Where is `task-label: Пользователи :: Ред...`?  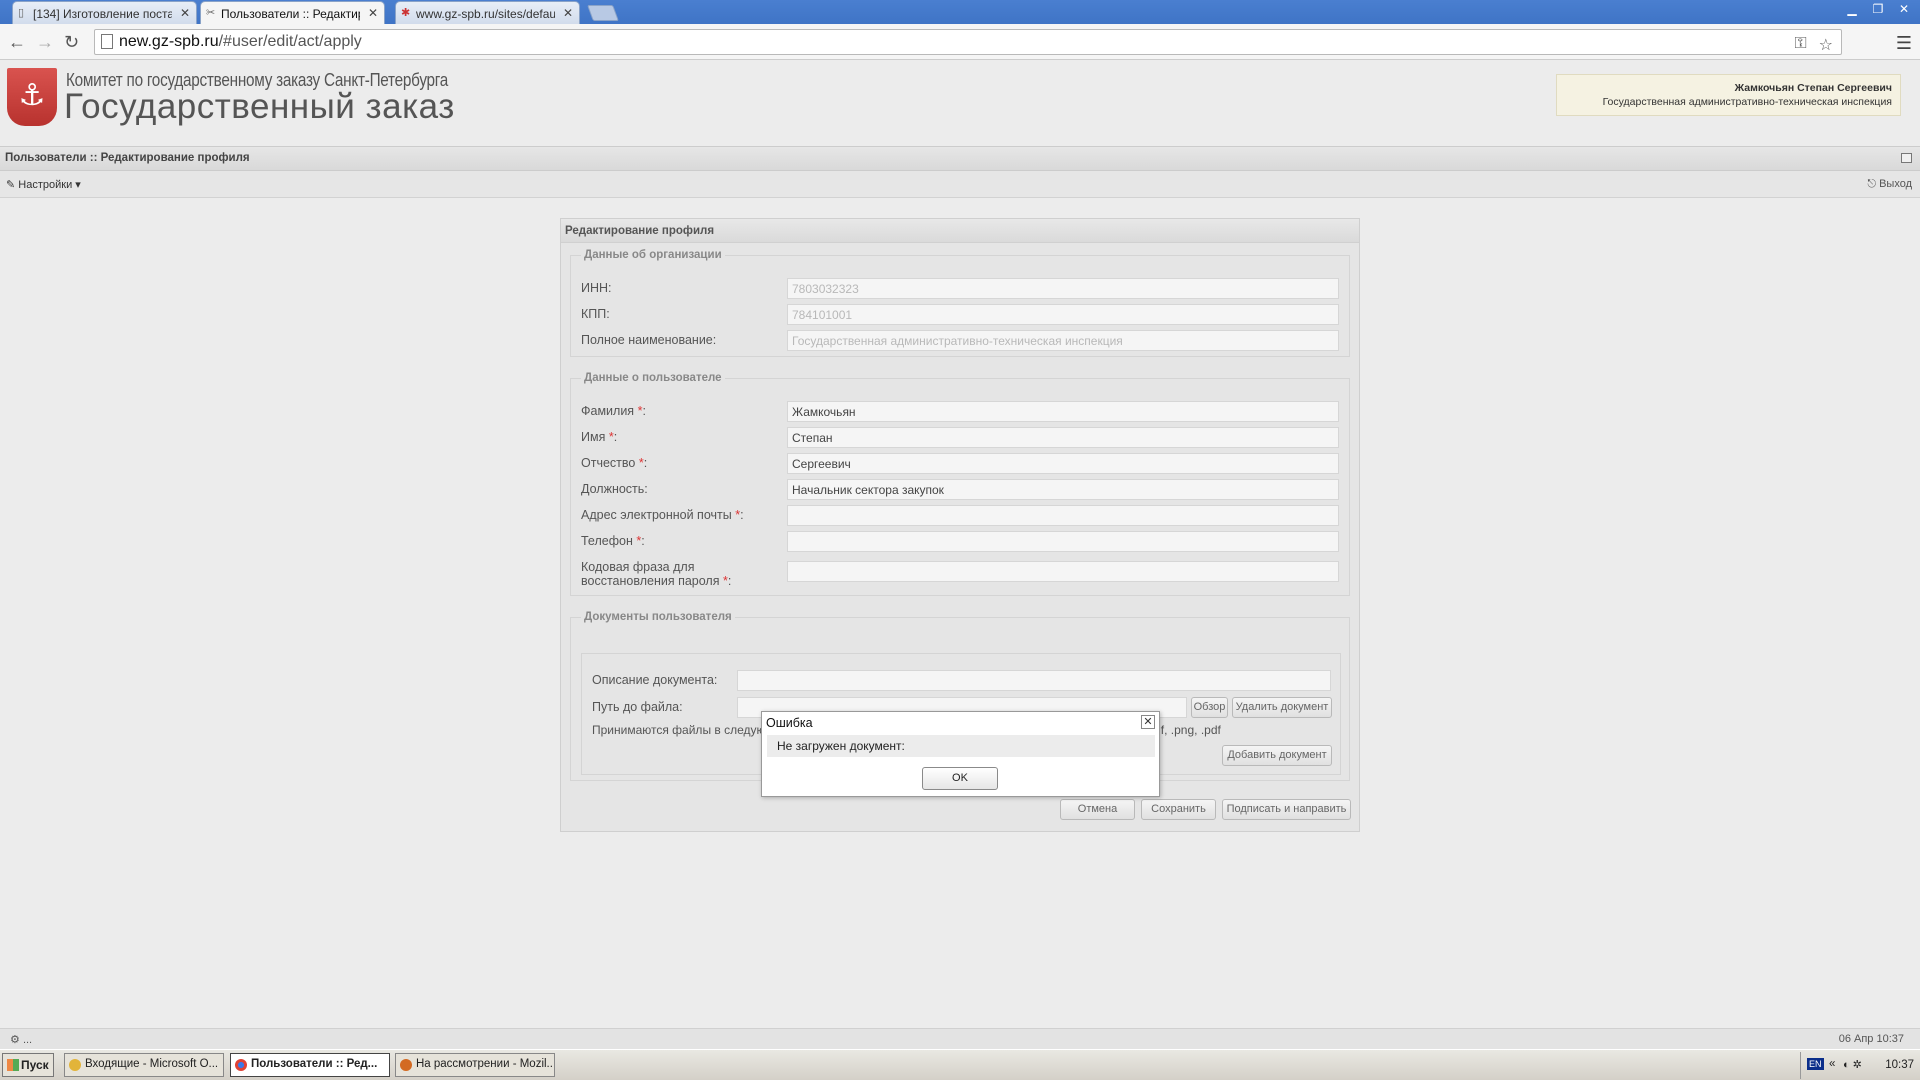 task-label: Пользователи :: Ред... is located at coordinates (314, 1064).